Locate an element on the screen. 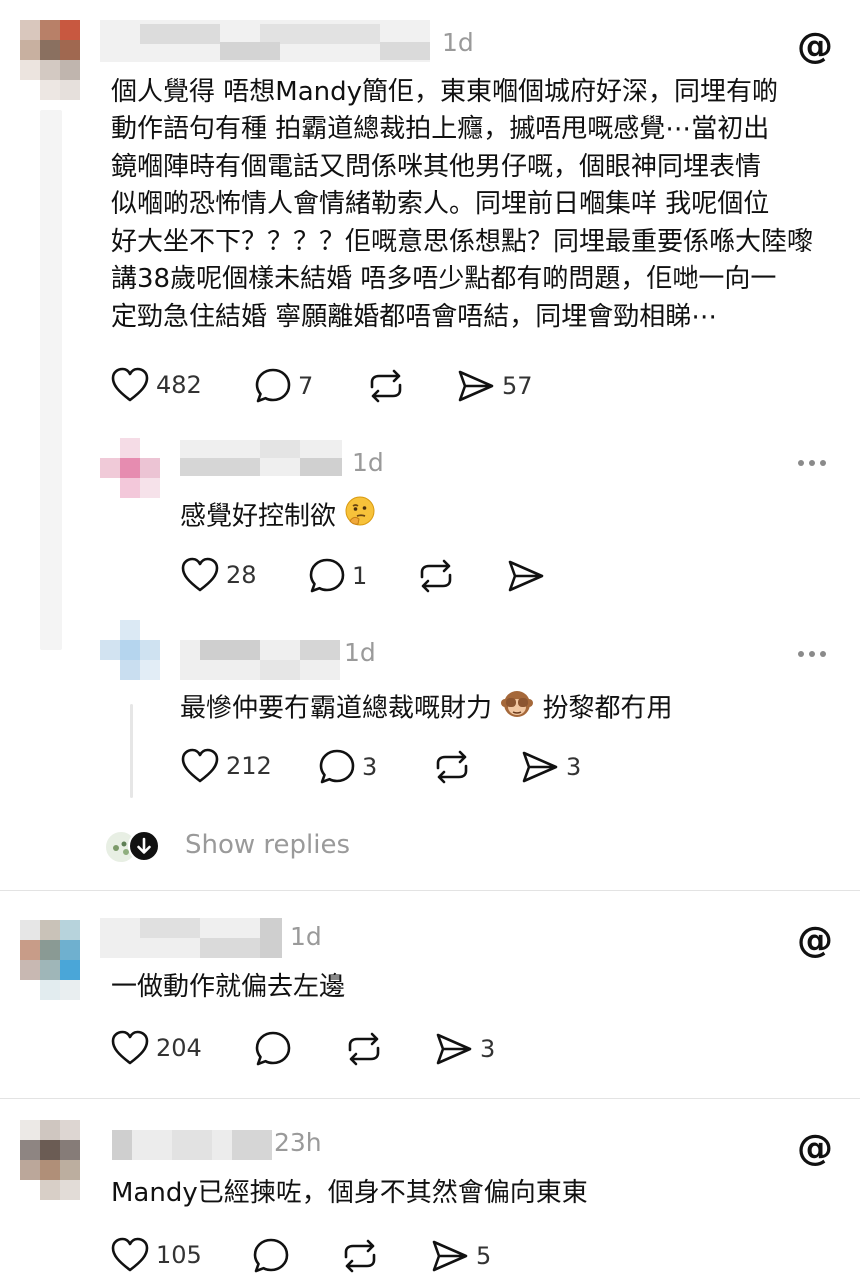 The height and width of the screenshot is (1280, 860). like-count: 212 is located at coordinates (249, 766).